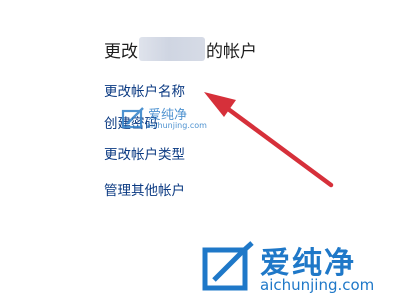 Image resolution: width=400 pixels, height=300 pixels. What do you see at coordinates (144, 153) in the screenshot?
I see `change-account-type-link: 更改帐户类型` at bounding box center [144, 153].